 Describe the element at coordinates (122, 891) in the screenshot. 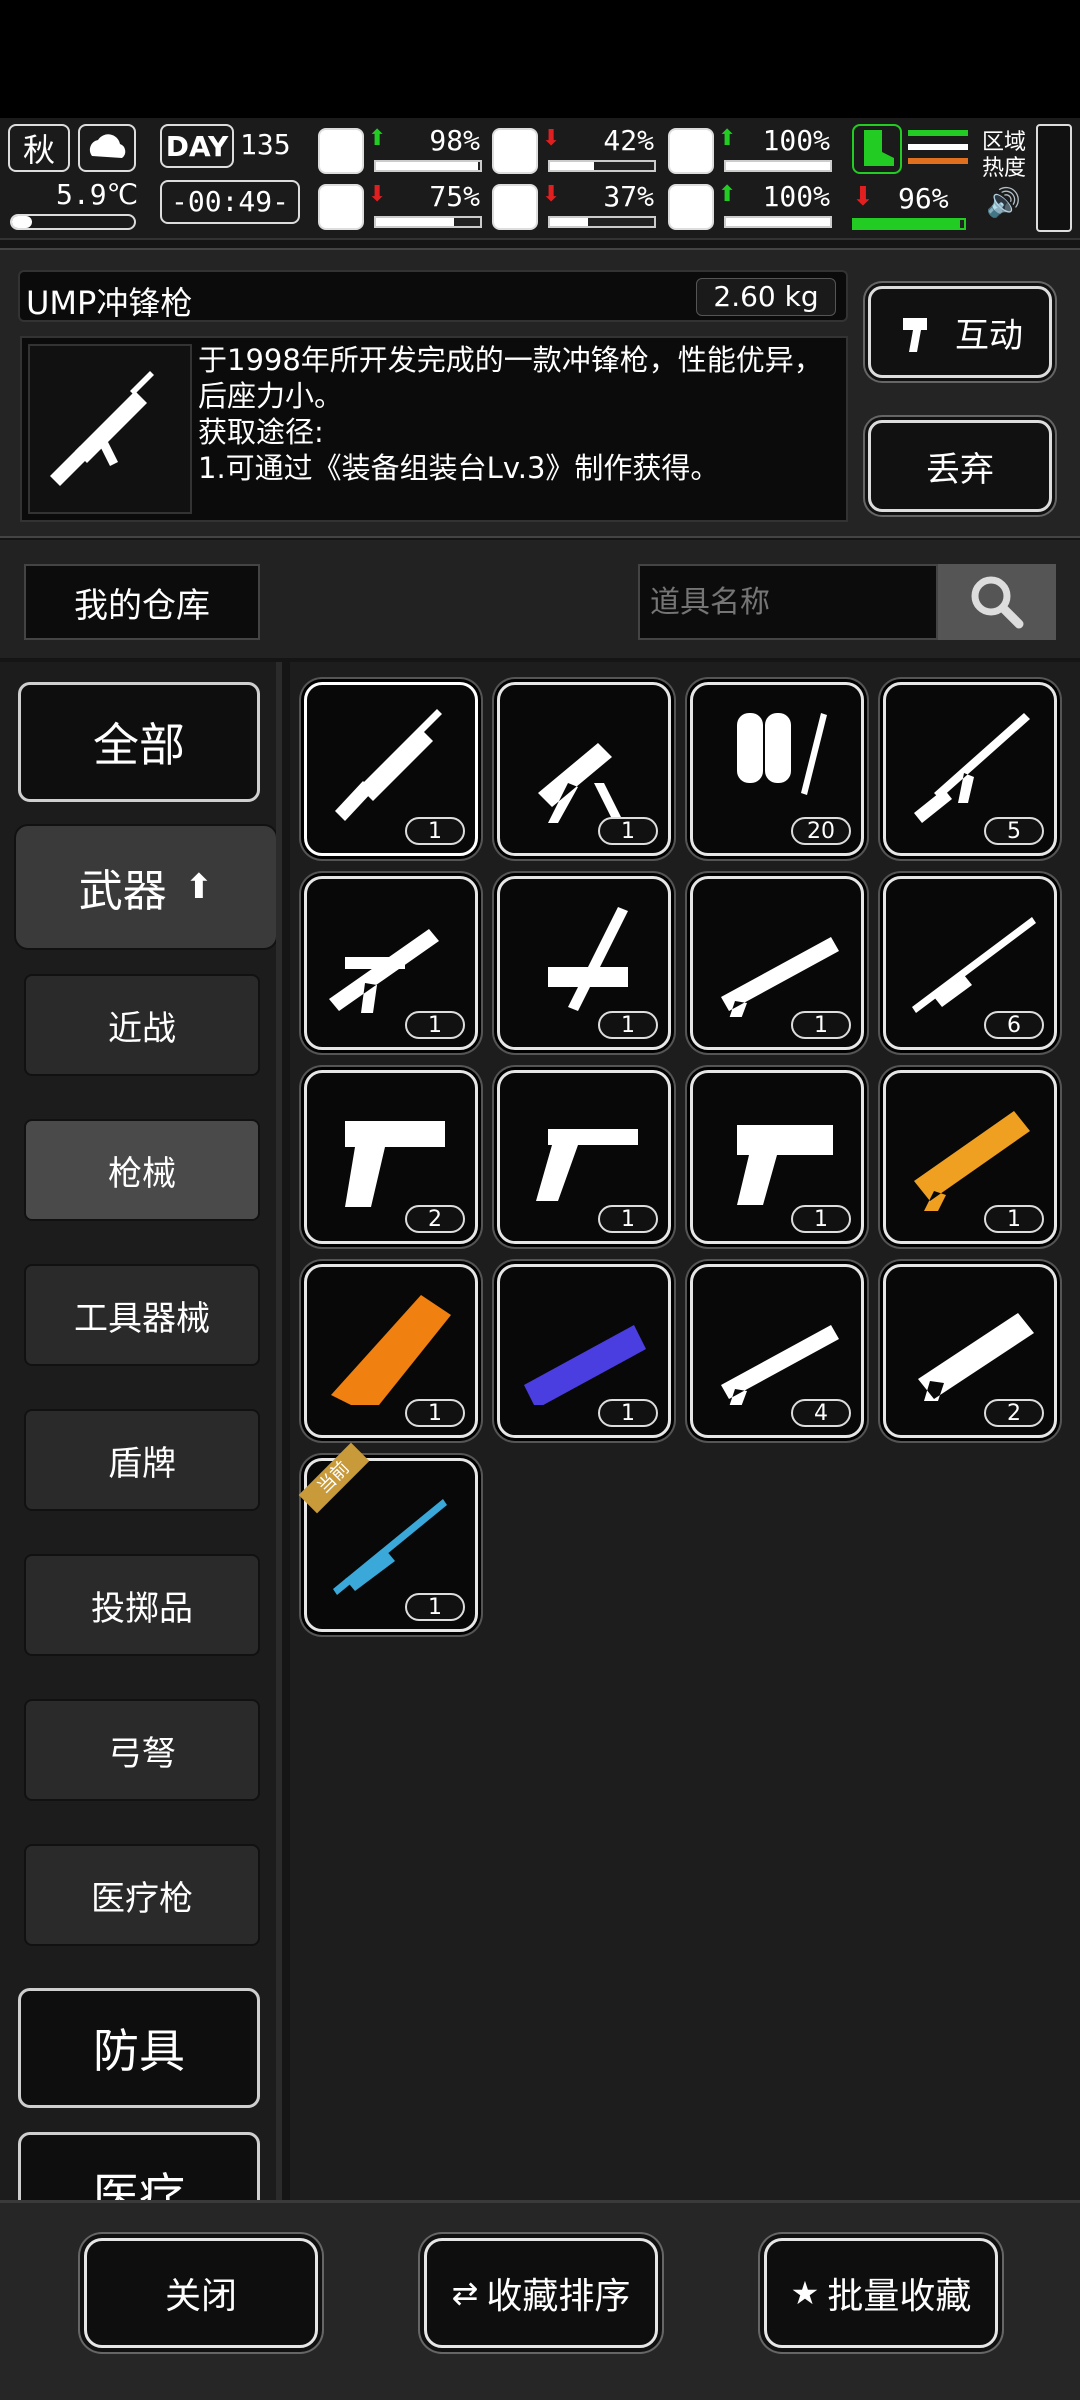

I see `category-weapons-label: 武器` at that location.